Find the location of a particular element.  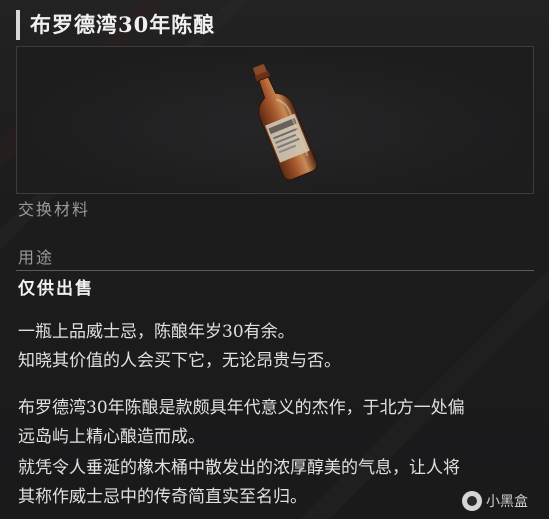

section-divider is located at coordinates (275, 270).